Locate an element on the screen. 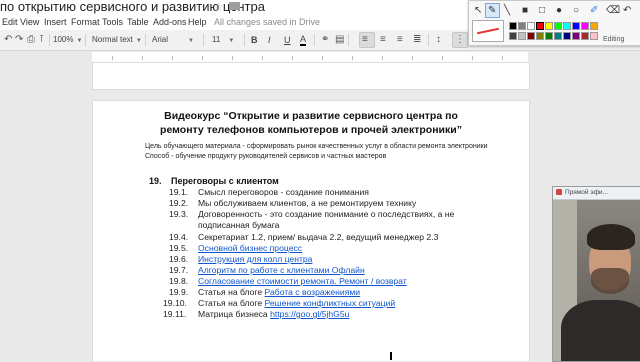 The image size is (640, 362). align-justify-icon: ≣ is located at coordinates (417, 39).